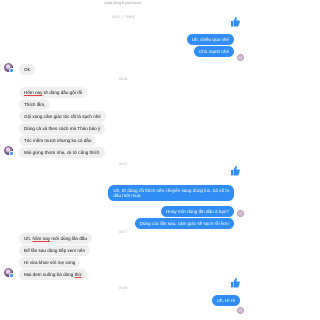 This screenshot has height=320, width=320. I want to click on incoming-message: Mùi gừng thơm nhẹ, ck tớ cũng thích, so click(62, 152).